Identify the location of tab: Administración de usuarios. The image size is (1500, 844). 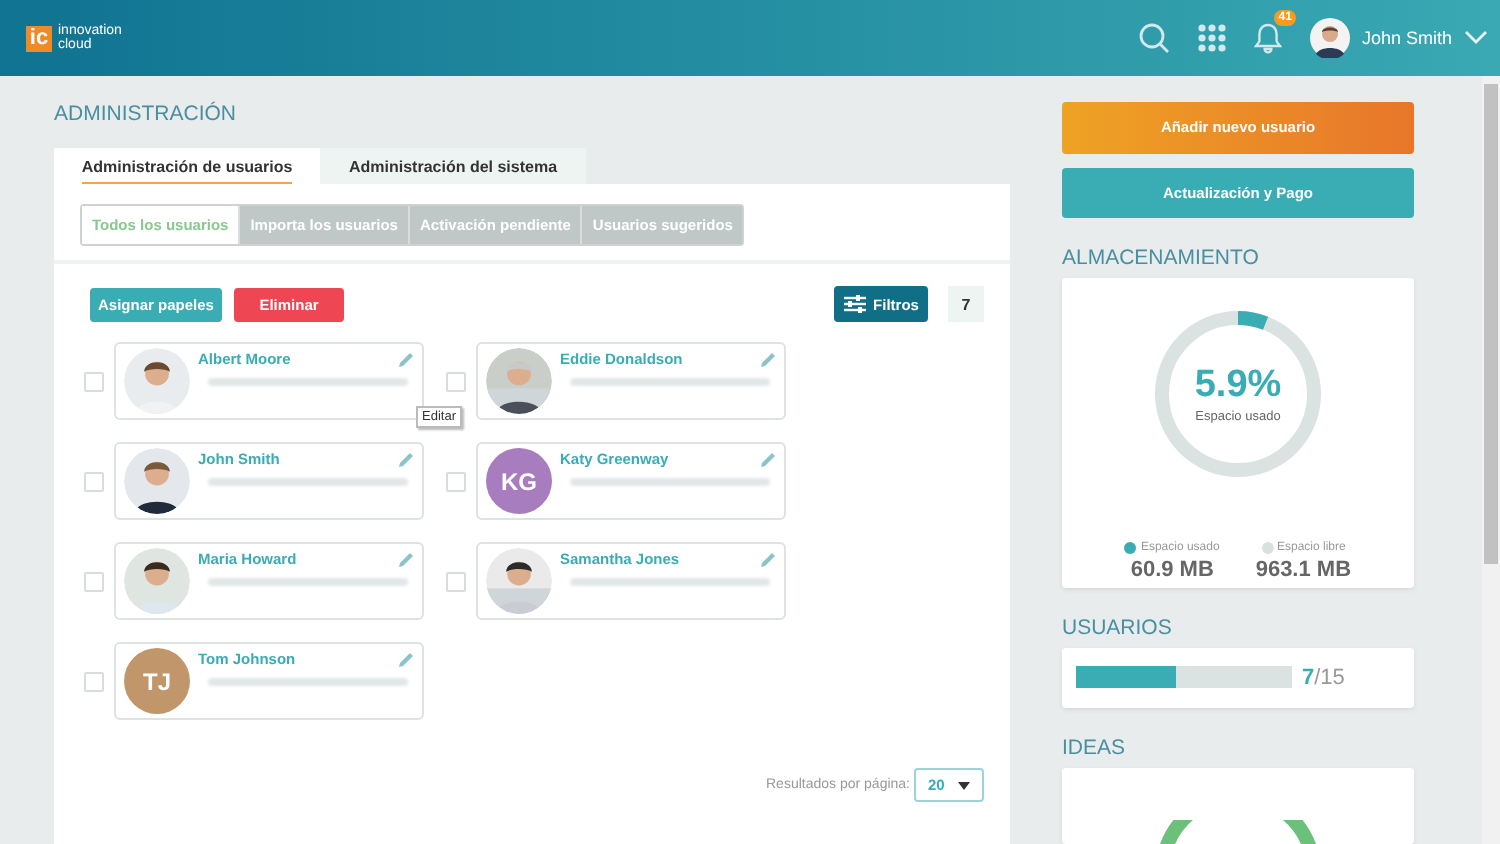
(187, 166).